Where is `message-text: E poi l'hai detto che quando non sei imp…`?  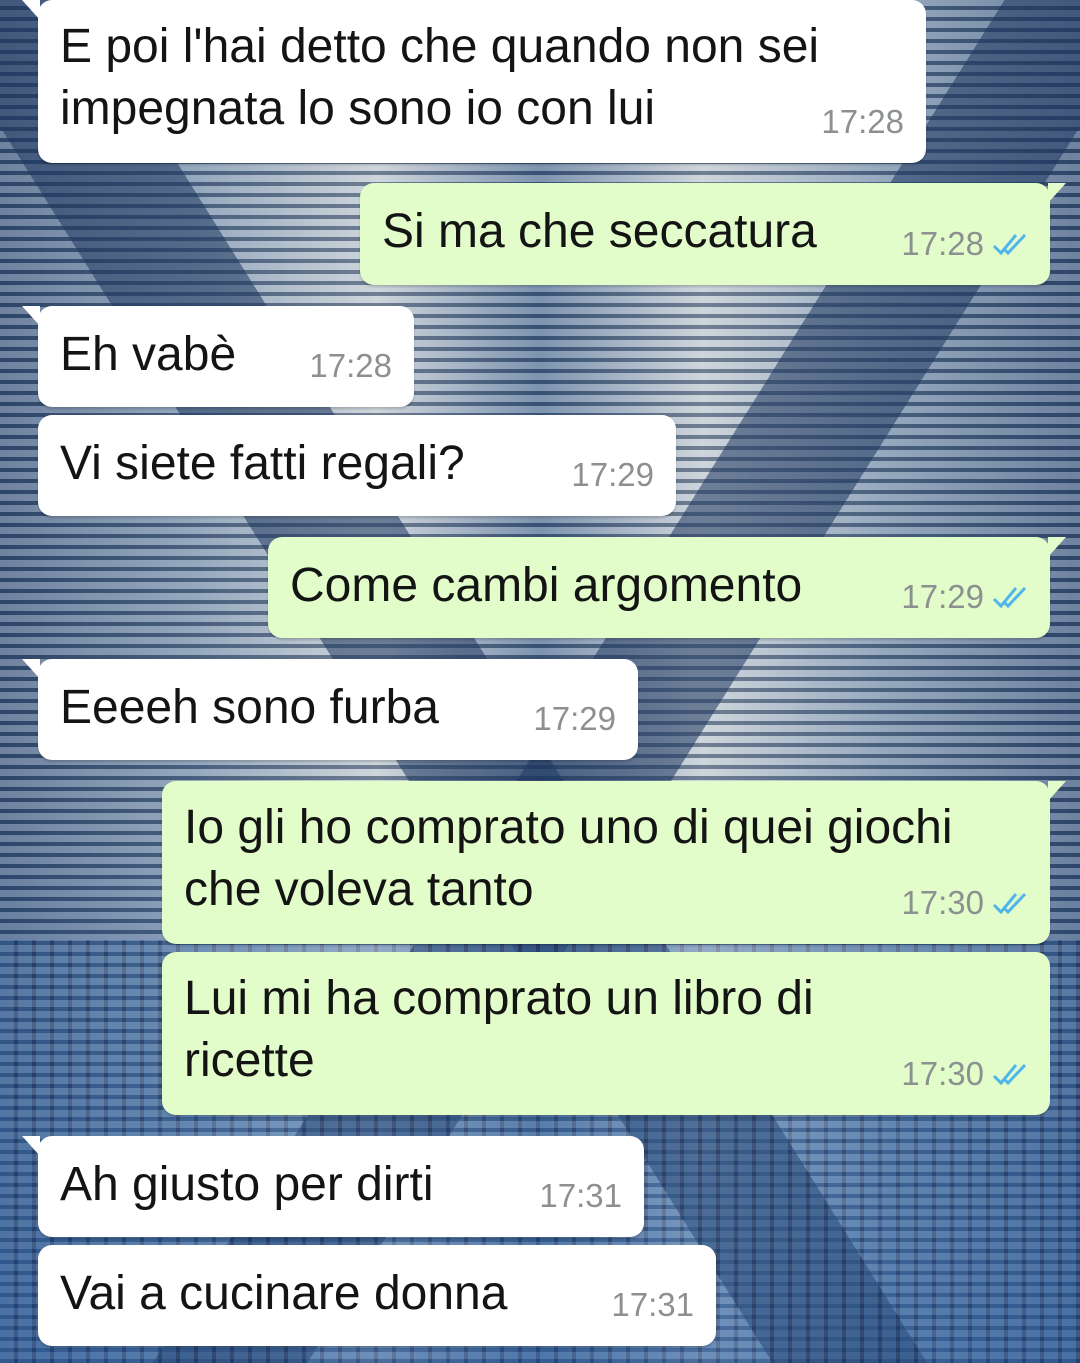 message-text: E poi l'hai detto che quando non sei imp… is located at coordinates (440, 77).